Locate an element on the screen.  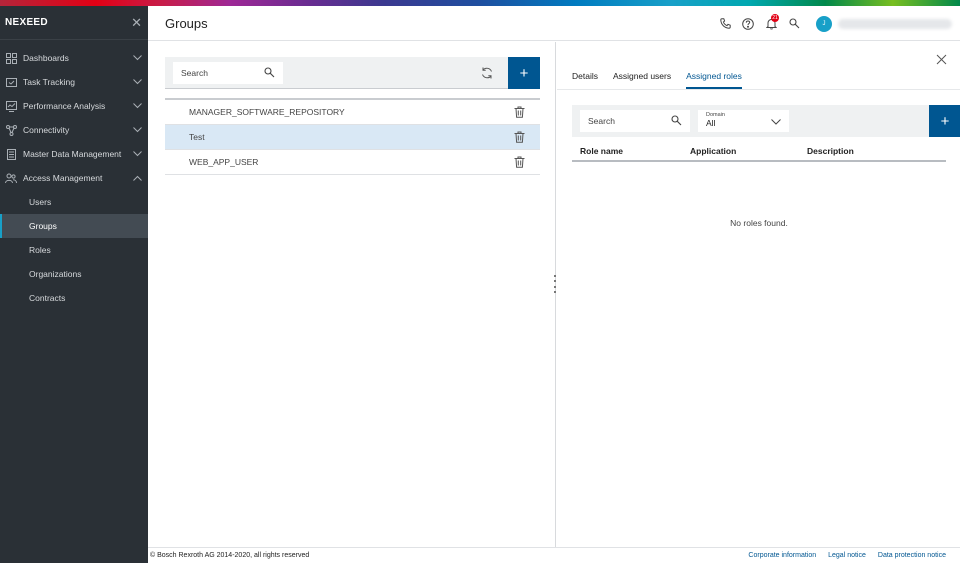
data-protection-notice-link: Data protection notice is located at coordinates (912, 555).